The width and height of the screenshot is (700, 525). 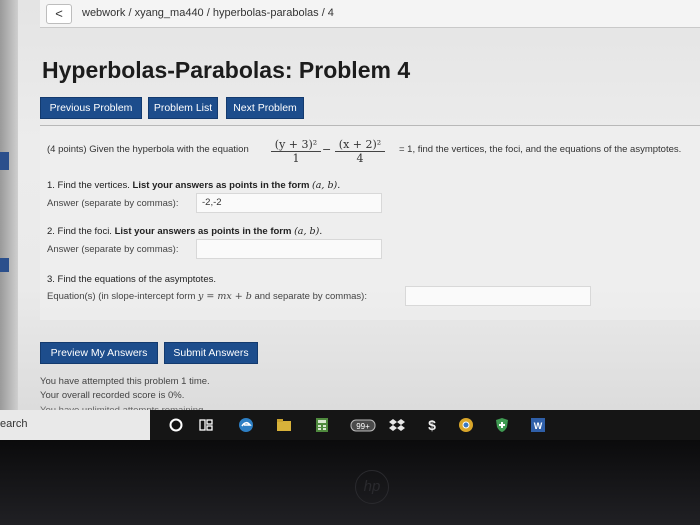 What do you see at coordinates (183, 108) in the screenshot?
I see `problem-list-button: Problem List` at bounding box center [183, 108].